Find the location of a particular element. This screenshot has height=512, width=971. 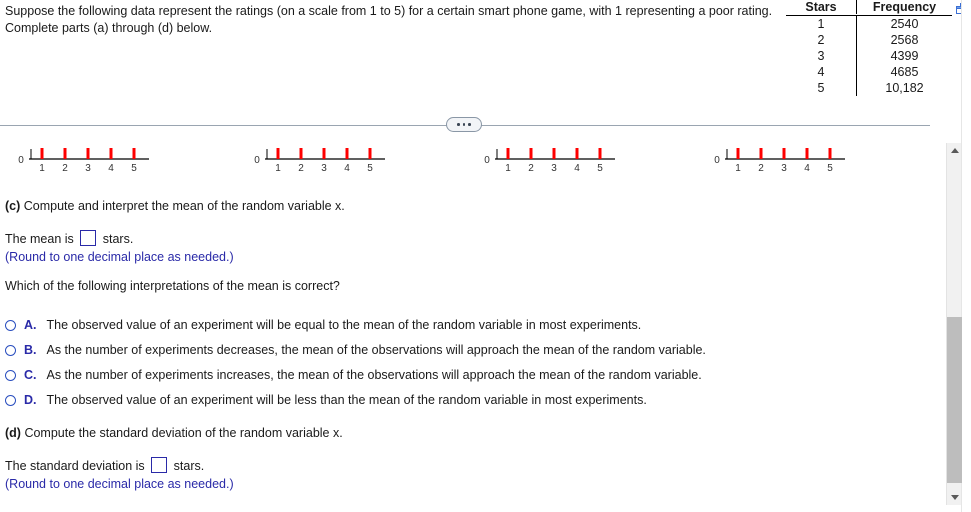

cell-frequency: 10,182 is located at coordinates (904, 88).